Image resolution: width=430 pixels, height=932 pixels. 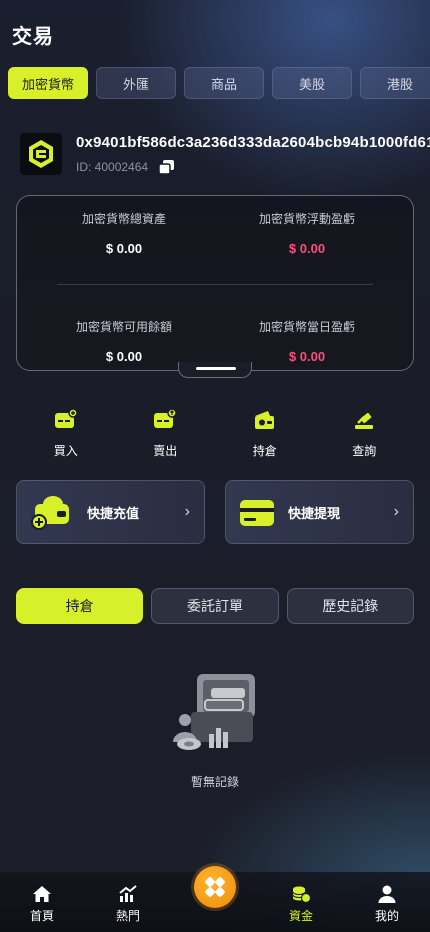 I want to click on order-tabs: 持倉 委託訂單 歷史記錄, so click(x=215, y=606).